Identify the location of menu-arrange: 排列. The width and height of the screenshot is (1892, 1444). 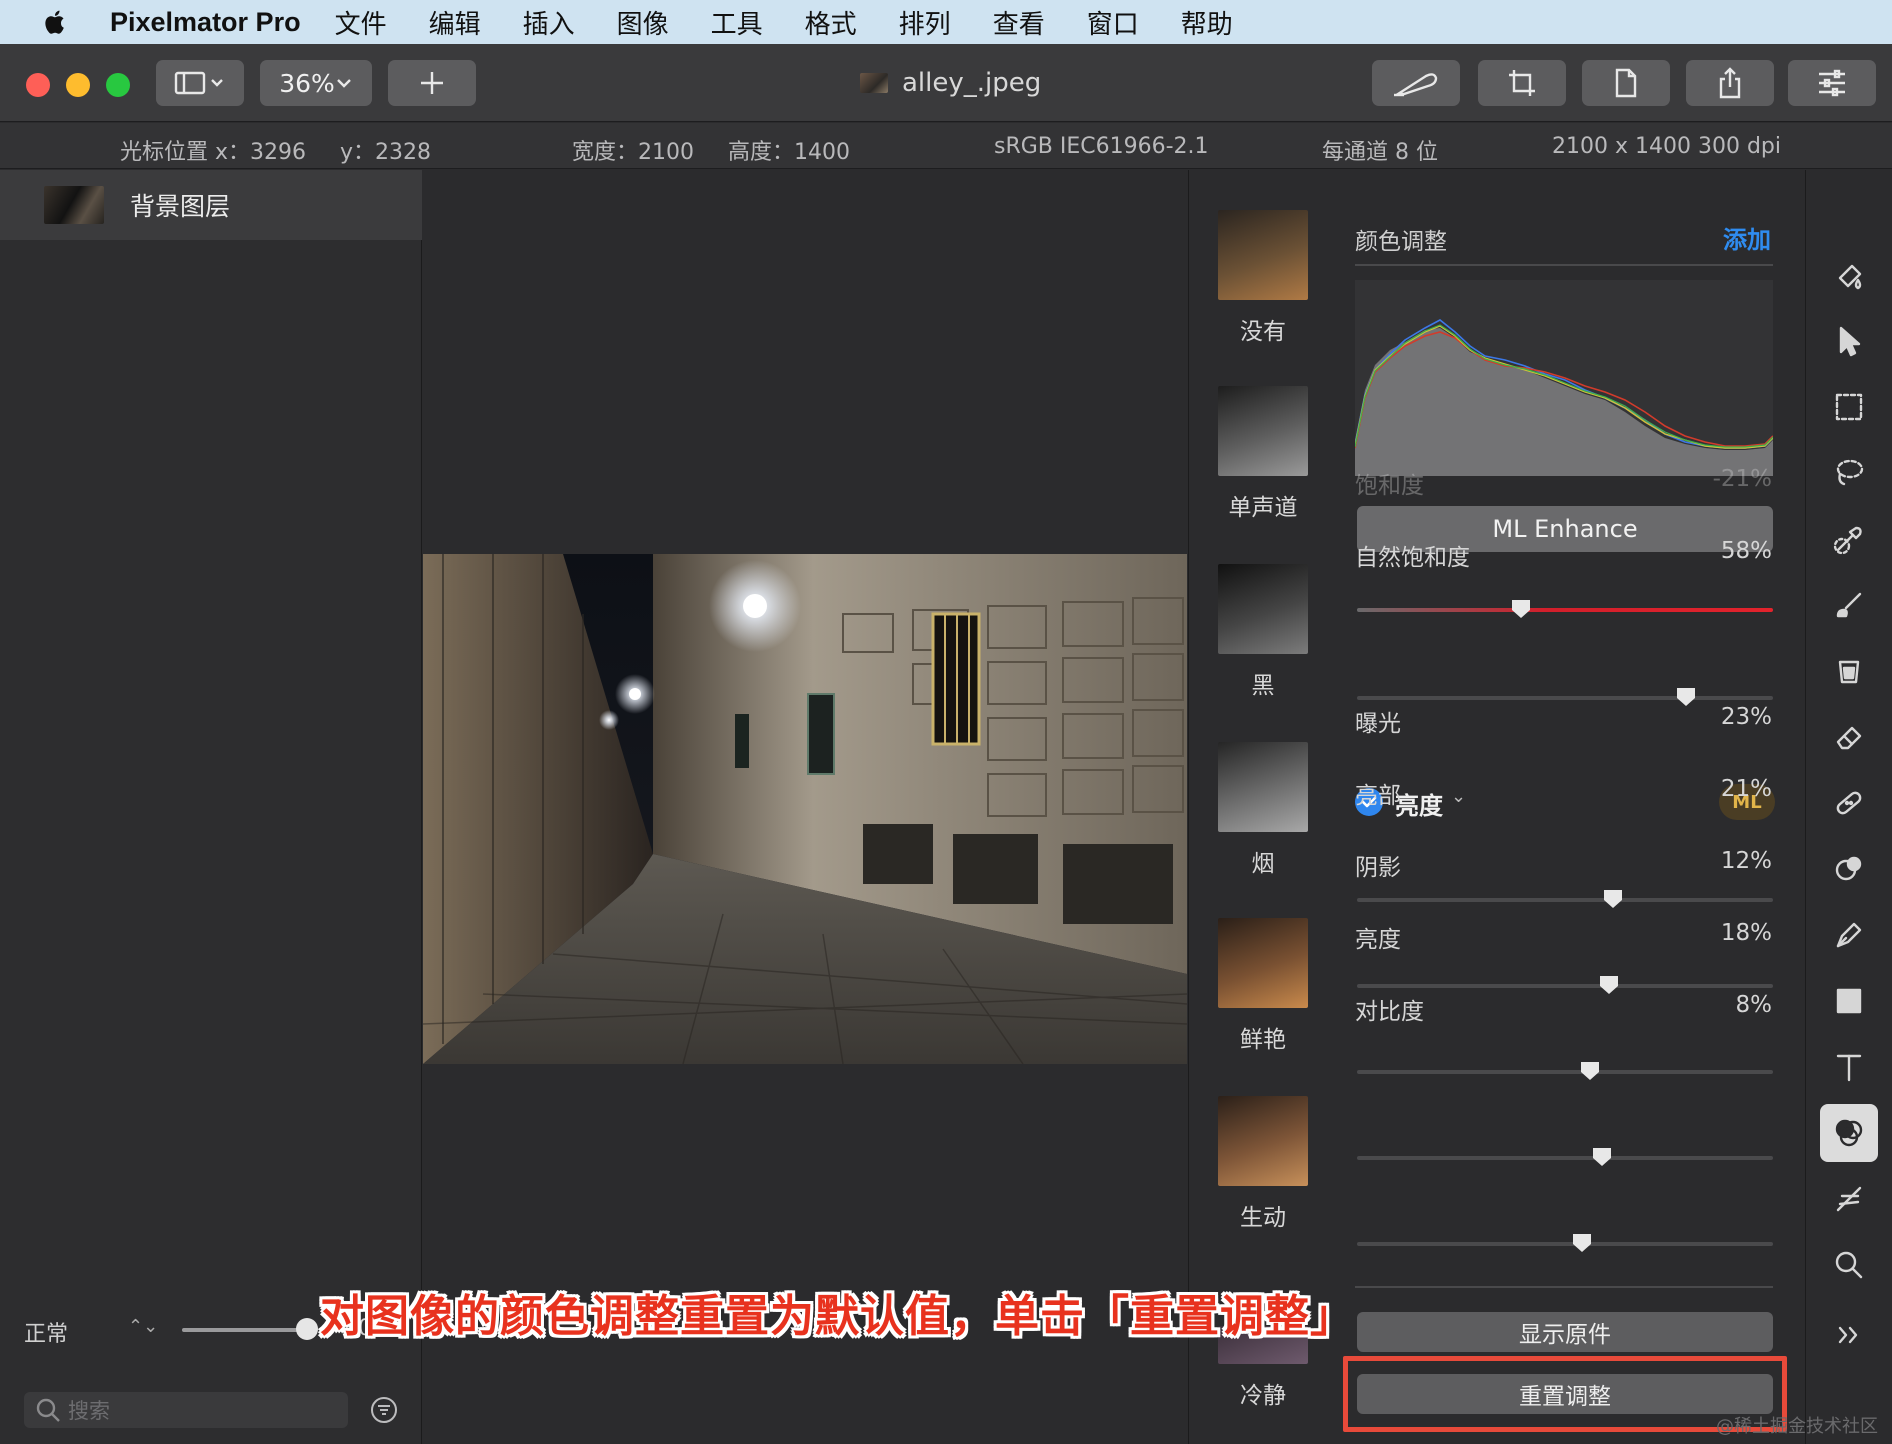
(925, 22).